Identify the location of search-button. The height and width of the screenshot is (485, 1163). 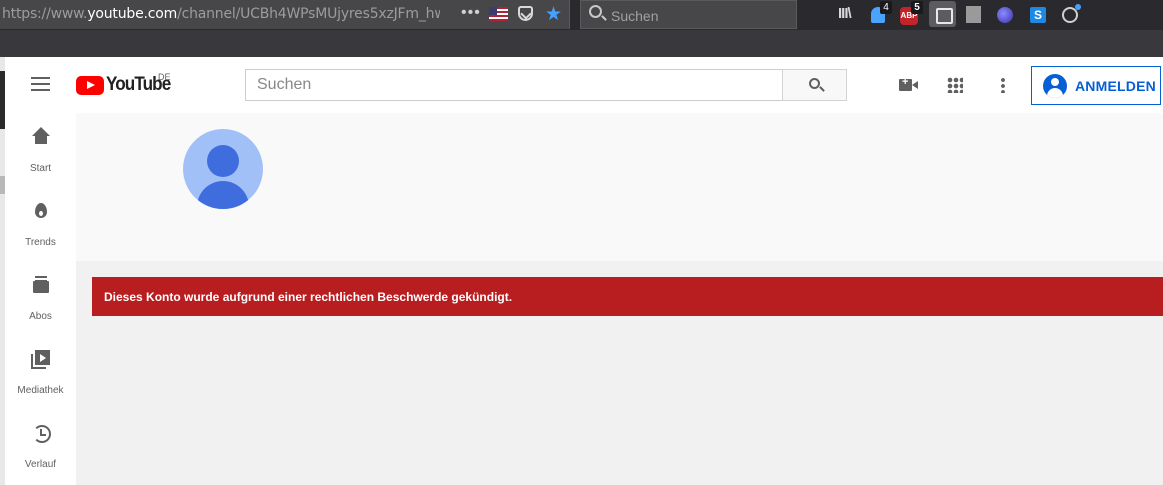
(814, 85).